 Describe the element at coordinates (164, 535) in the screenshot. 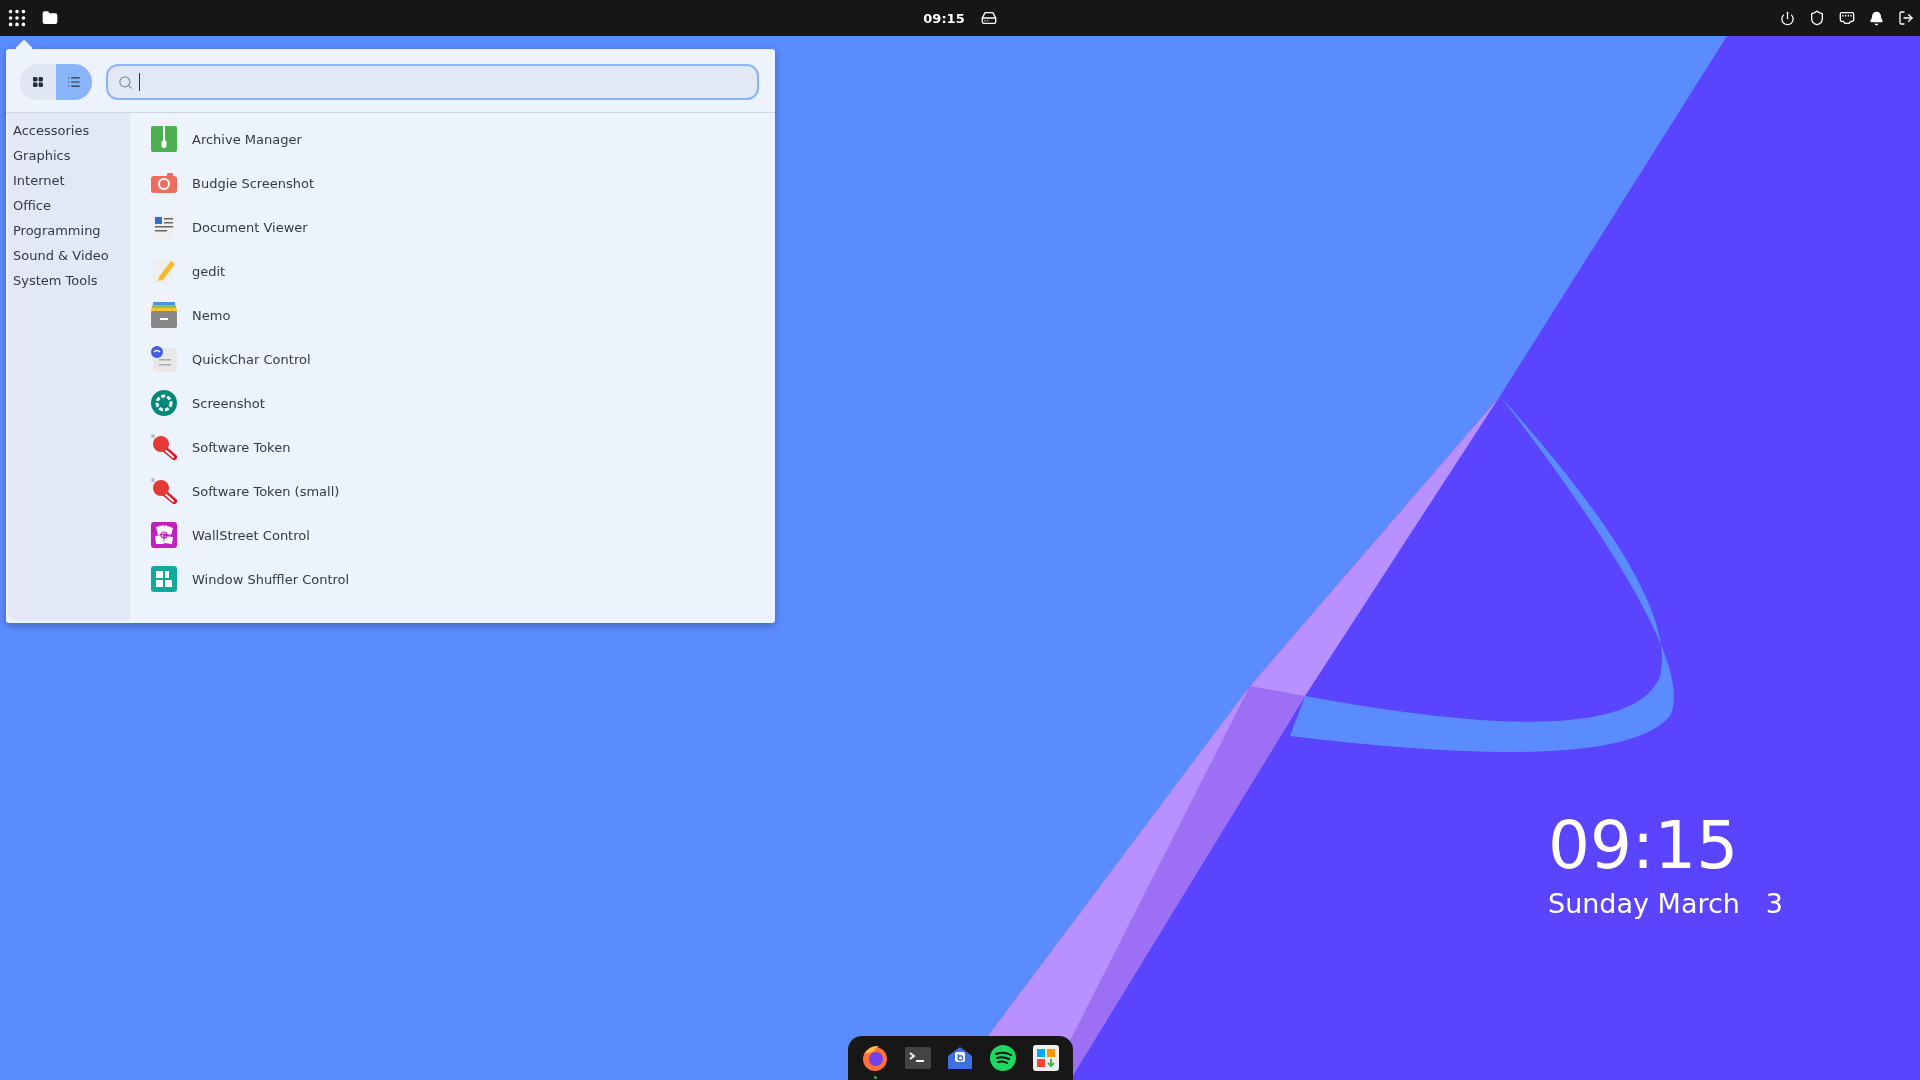

I see `tiles-icon` at that location.